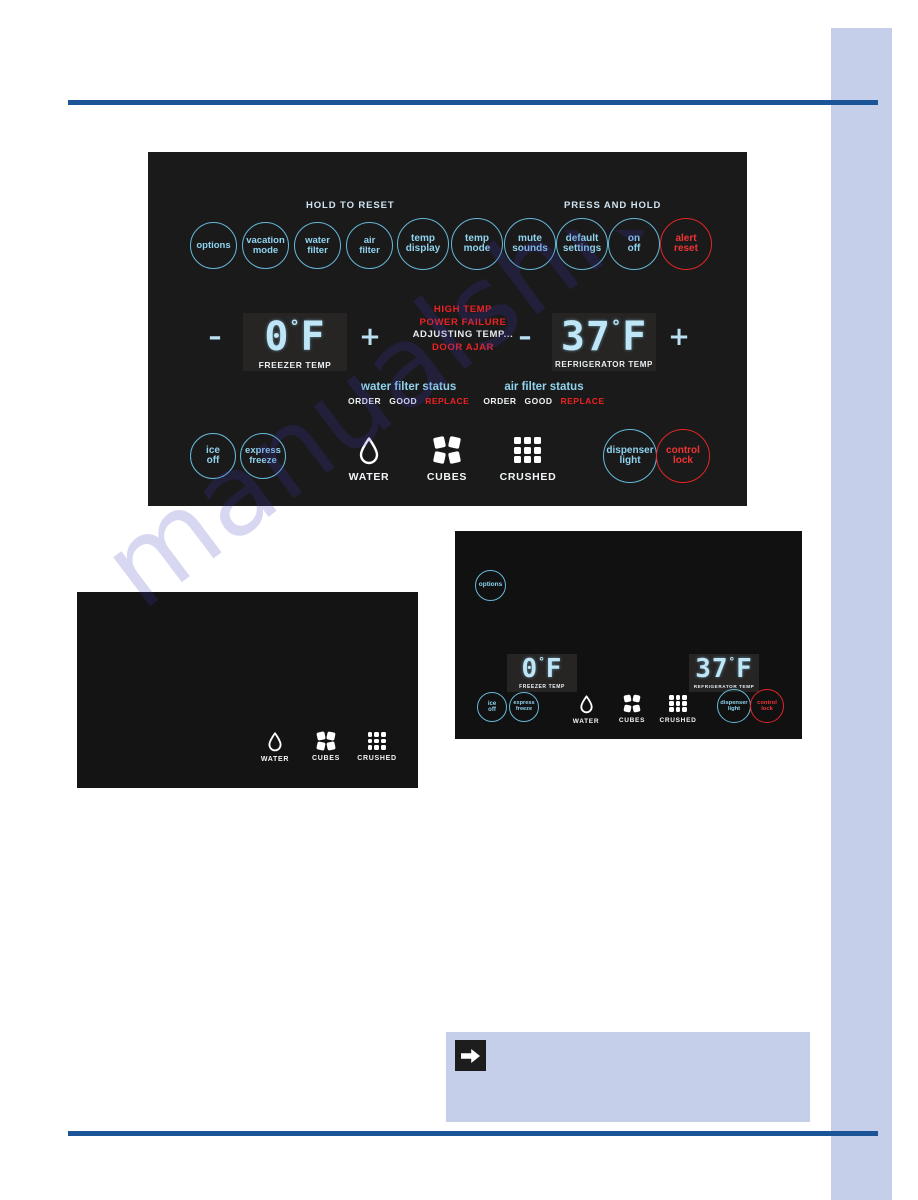 This screenshot has height=1200, width=918. What do you see at coordinates (409, 387) in the screenshot?
I see `water-filter-status-title: water filter status` at bounding box center [409, 387].